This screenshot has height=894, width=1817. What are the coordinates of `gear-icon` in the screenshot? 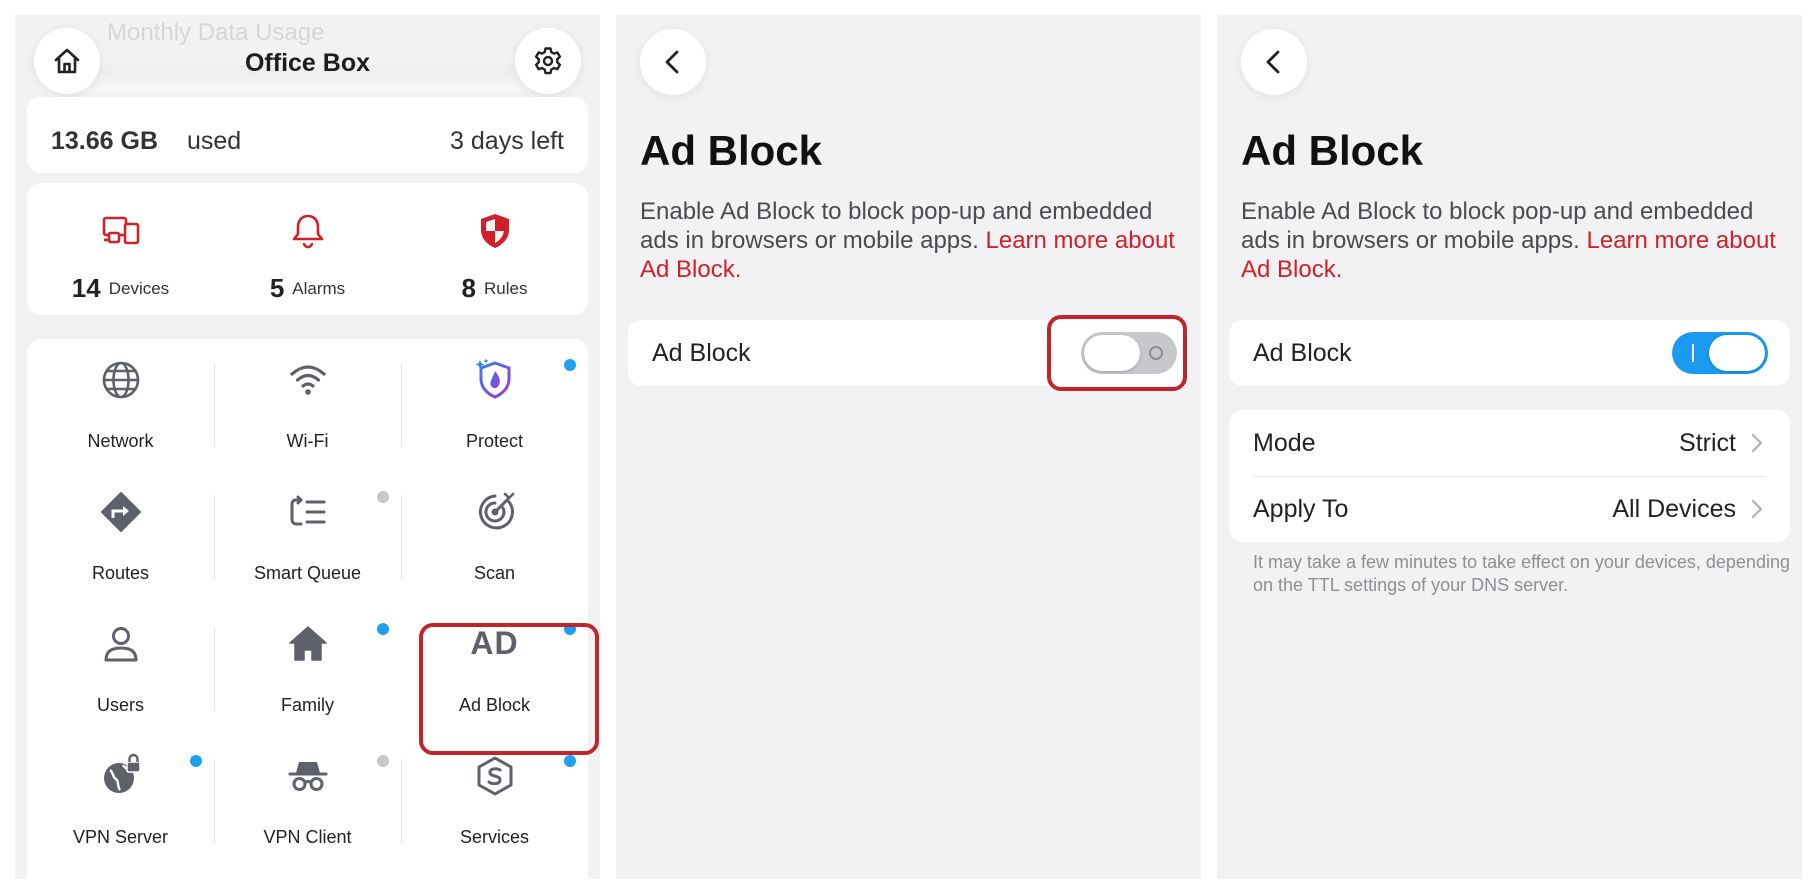 It's located at (548, 61).